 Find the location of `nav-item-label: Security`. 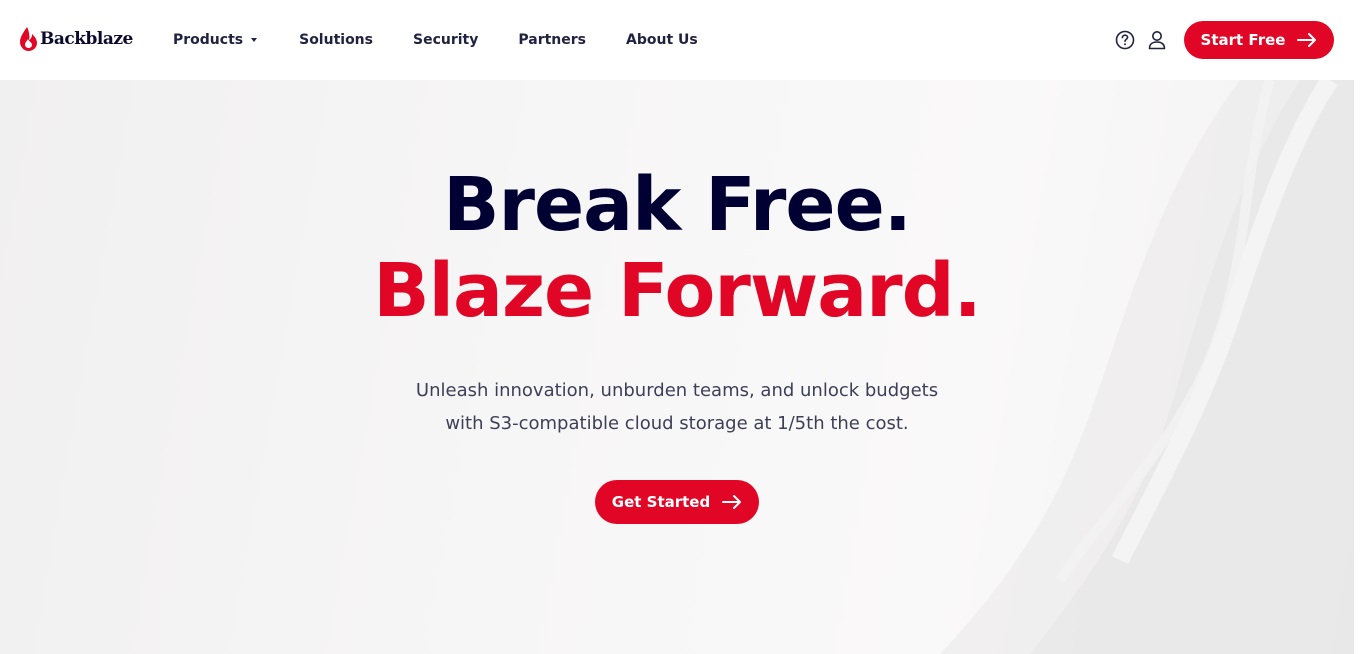

nav-item-label: Security is located at coordinates (446, 40).